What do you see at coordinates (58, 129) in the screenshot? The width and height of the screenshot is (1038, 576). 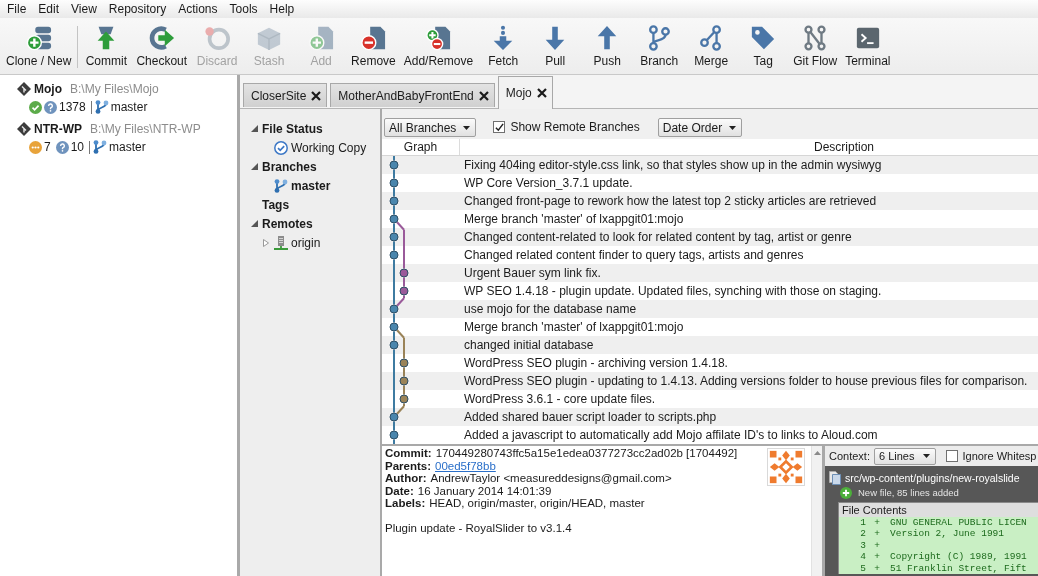 I see `repository-name: NTR-WP` at bounding box center [58, 129].